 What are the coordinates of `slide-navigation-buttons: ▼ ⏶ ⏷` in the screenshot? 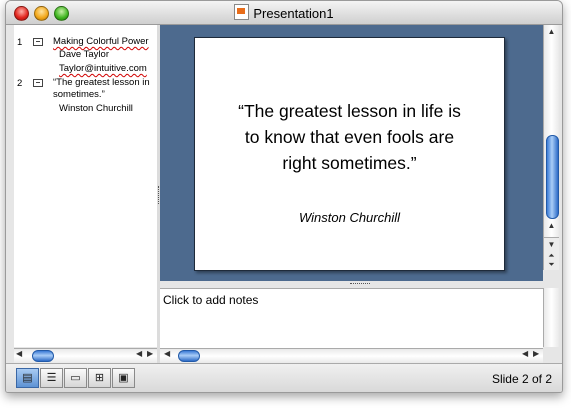 It's located at (551, 253).